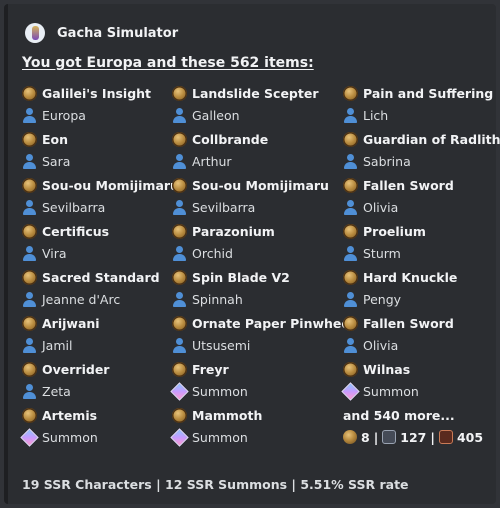  Describe the element at coordinates (64, 115) in the screenshot. I see `character-name: Europa` at that location.